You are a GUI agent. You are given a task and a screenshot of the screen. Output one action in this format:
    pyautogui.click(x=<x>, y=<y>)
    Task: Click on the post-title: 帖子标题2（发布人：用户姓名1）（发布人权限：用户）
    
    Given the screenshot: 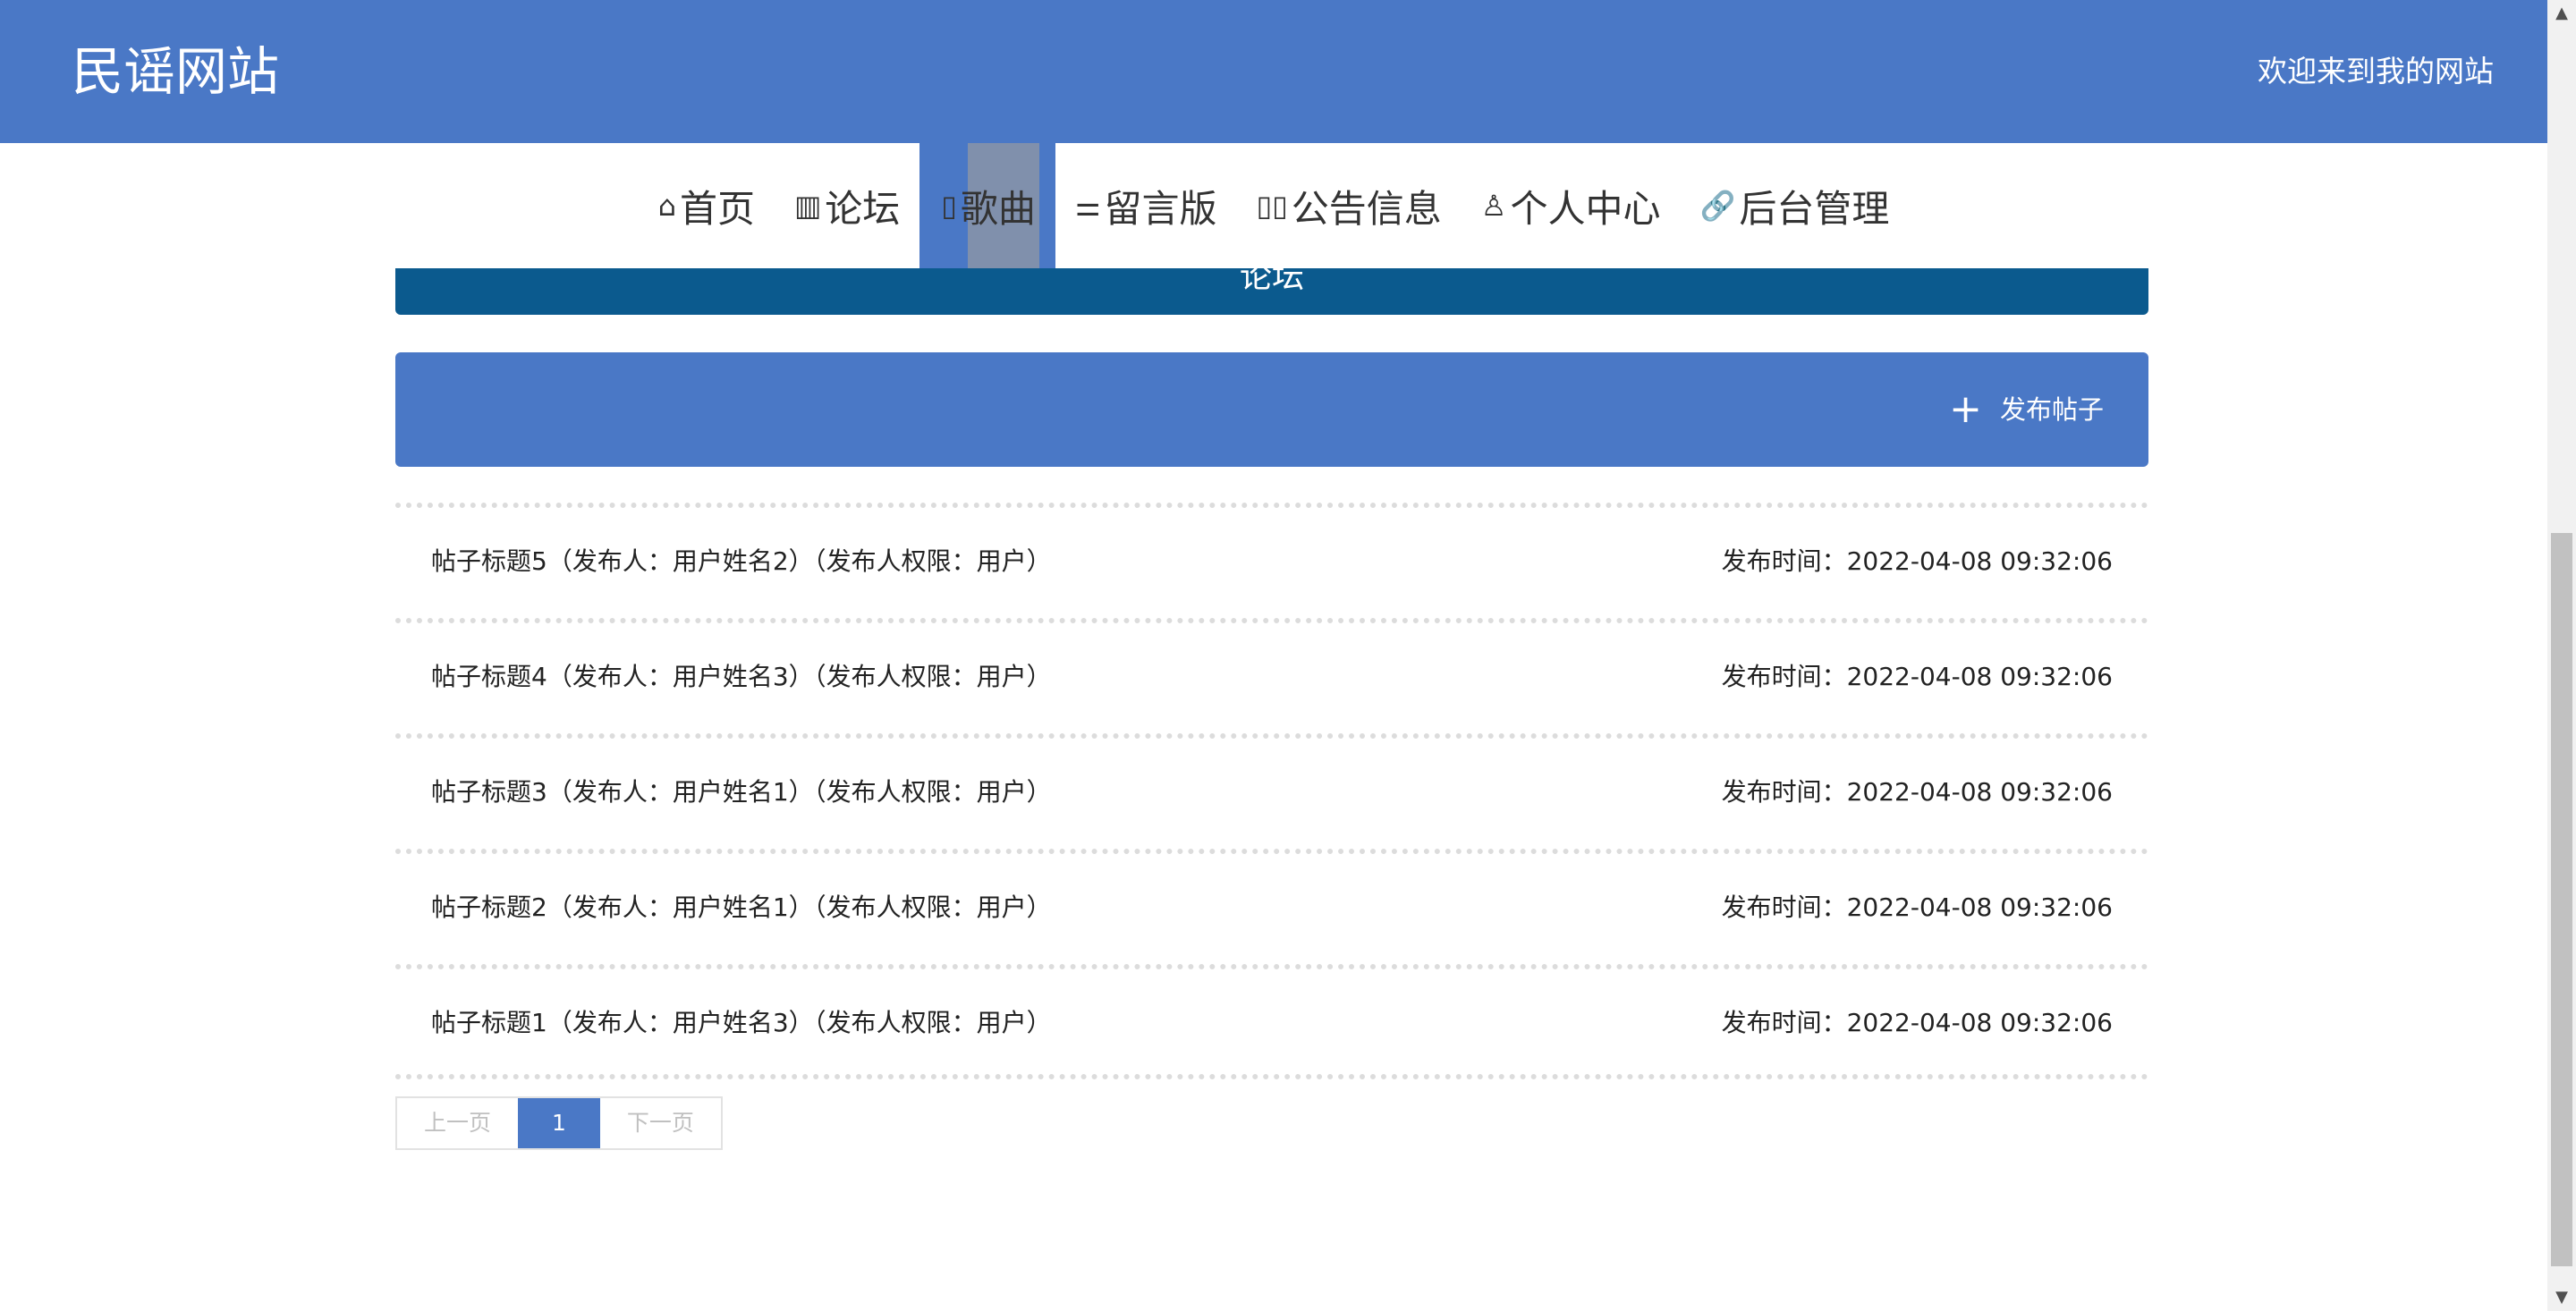 What is the action you would take?
    pyautogui.click(x=741, y=908)
    